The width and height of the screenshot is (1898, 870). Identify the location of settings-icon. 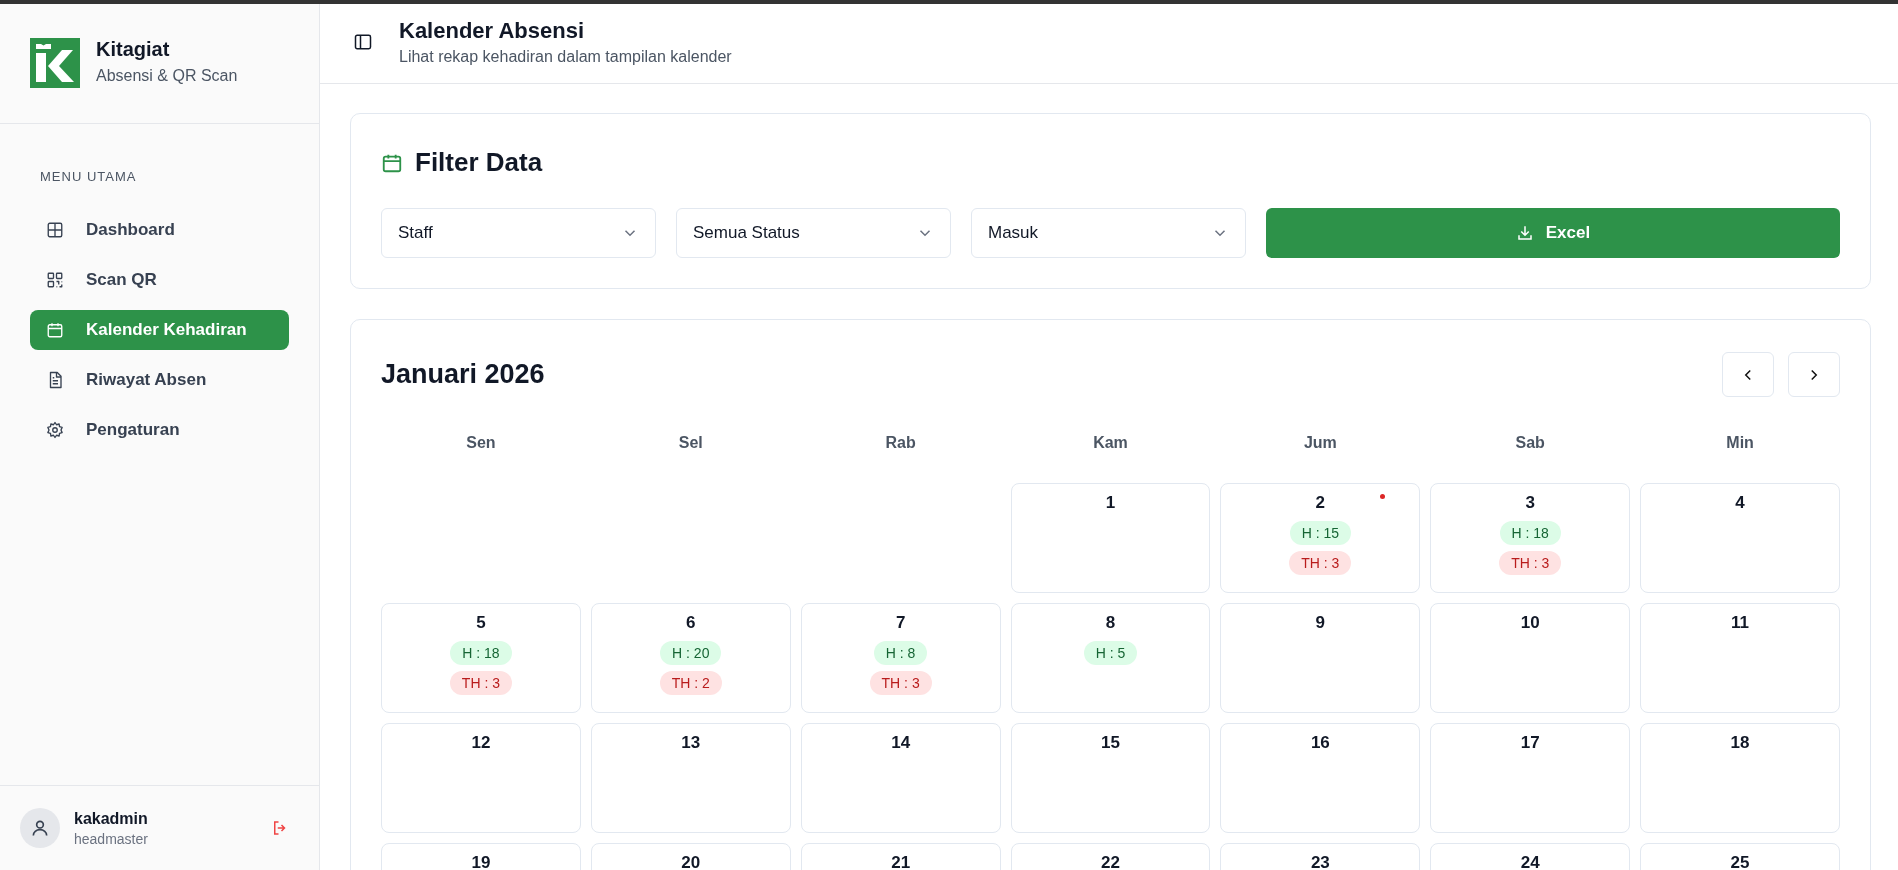
(55, 430).